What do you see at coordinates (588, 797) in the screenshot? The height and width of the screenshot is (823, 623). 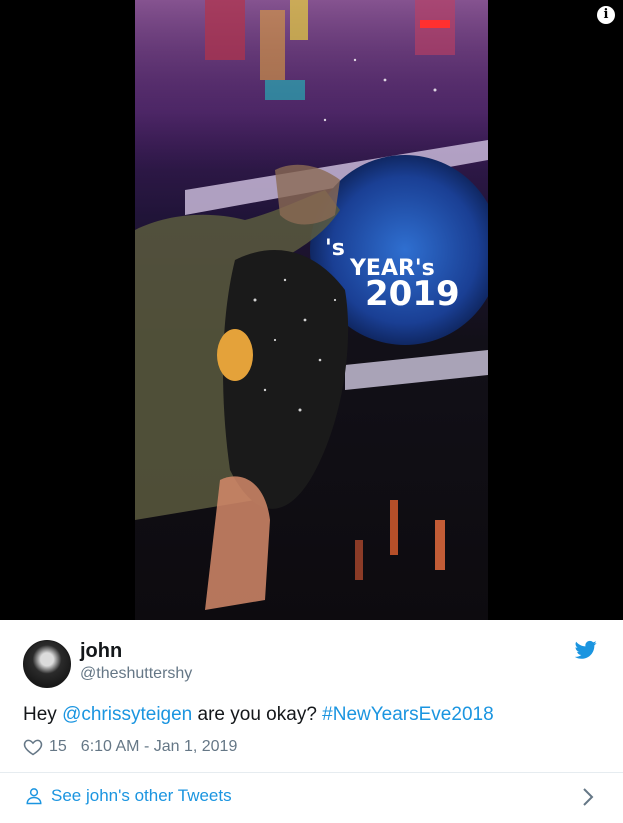 I see `chevron-right-icon` at bounding box center [588, 797].